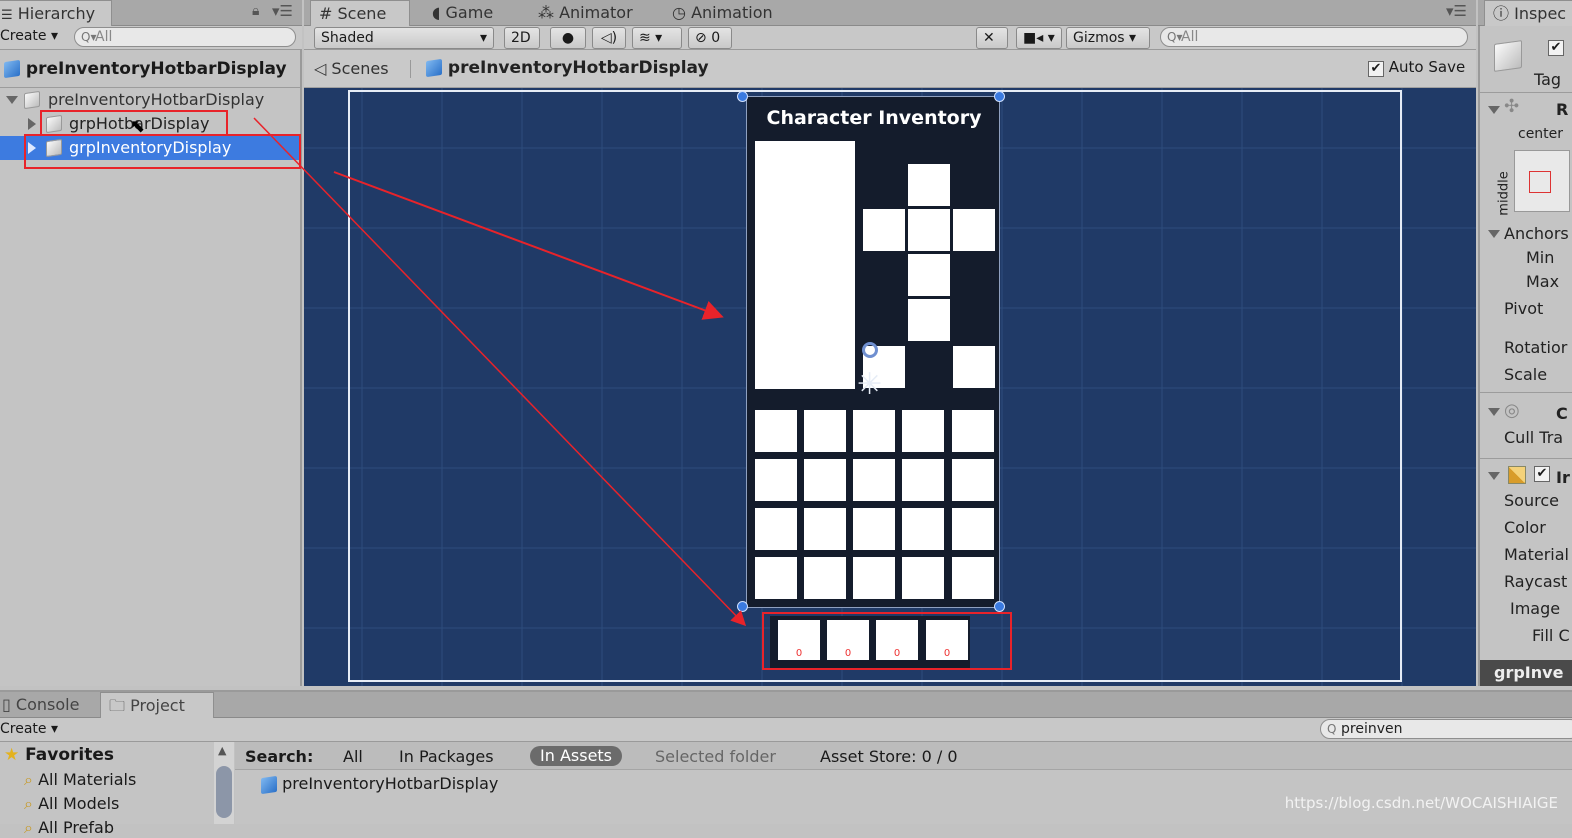 This screenshot has width=1572, height=838. Describe the element at coordinates (255, 11) in the screenshot. I see `lock-icon: 🔒︎` at that location.